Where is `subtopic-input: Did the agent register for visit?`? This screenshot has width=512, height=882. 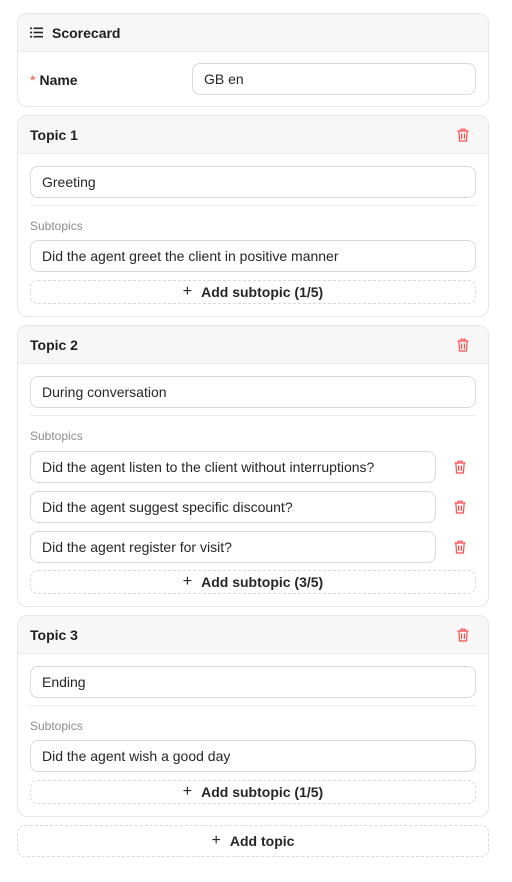 subtopic-input: Did the agent register for visit? is located at coordinates (233, 547).